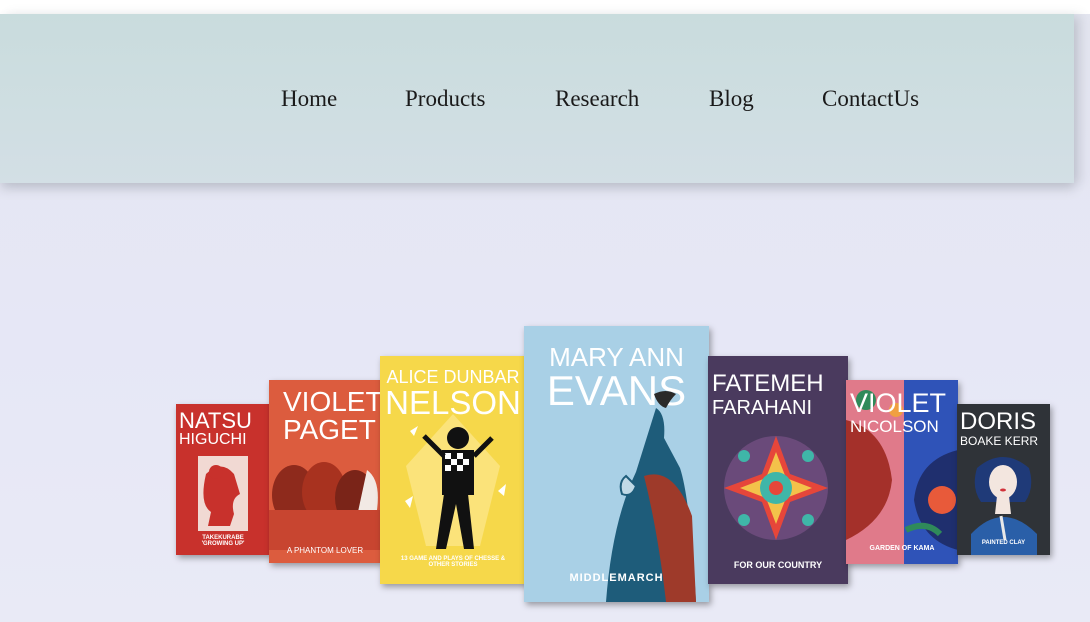  What do you see at coordinates (776, 488) in the screenshot?
I see `mandala-ornament-illustration` at bounding box center [776, 488].